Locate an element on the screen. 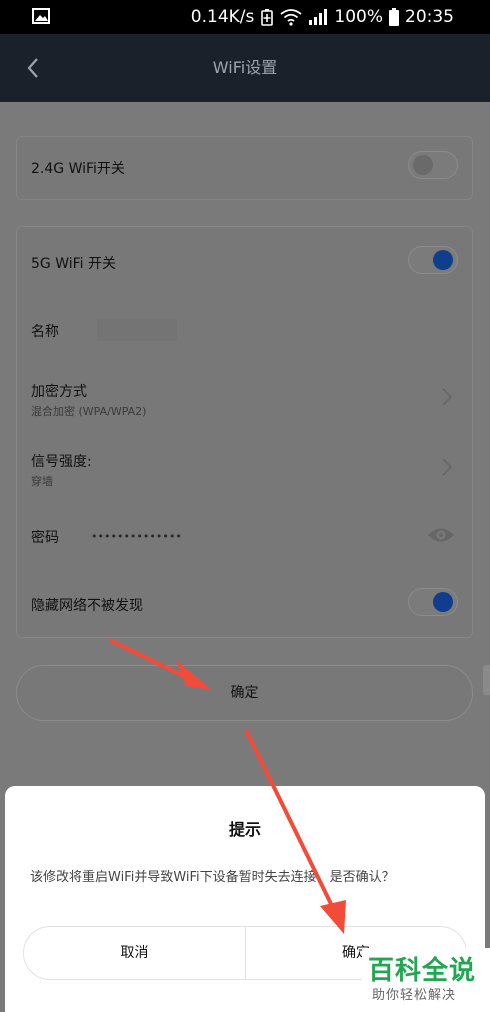 Image resolution: width=490 pixels, height=1012 pixels. wifi5-toggle-row: 5G WiFi 开关 is located at coordinates (244, 261).